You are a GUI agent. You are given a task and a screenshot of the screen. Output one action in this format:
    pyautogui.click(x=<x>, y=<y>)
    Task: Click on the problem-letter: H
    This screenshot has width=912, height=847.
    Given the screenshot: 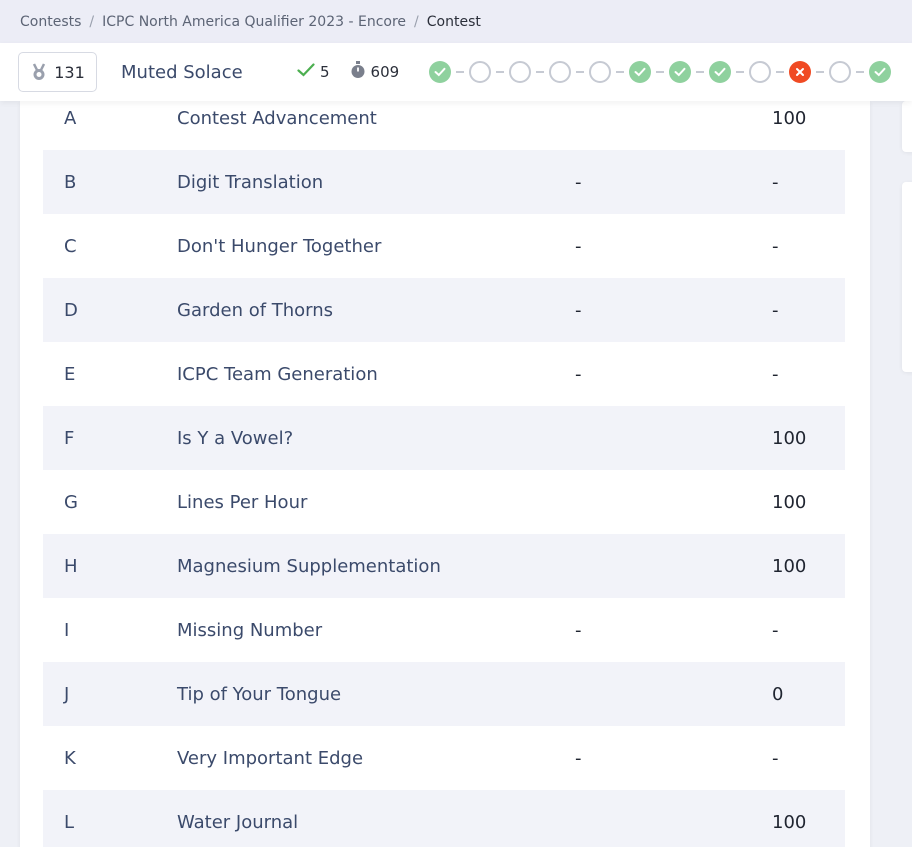 What is the action you would take?
    pyautogui.click(x=71, y=566)
    